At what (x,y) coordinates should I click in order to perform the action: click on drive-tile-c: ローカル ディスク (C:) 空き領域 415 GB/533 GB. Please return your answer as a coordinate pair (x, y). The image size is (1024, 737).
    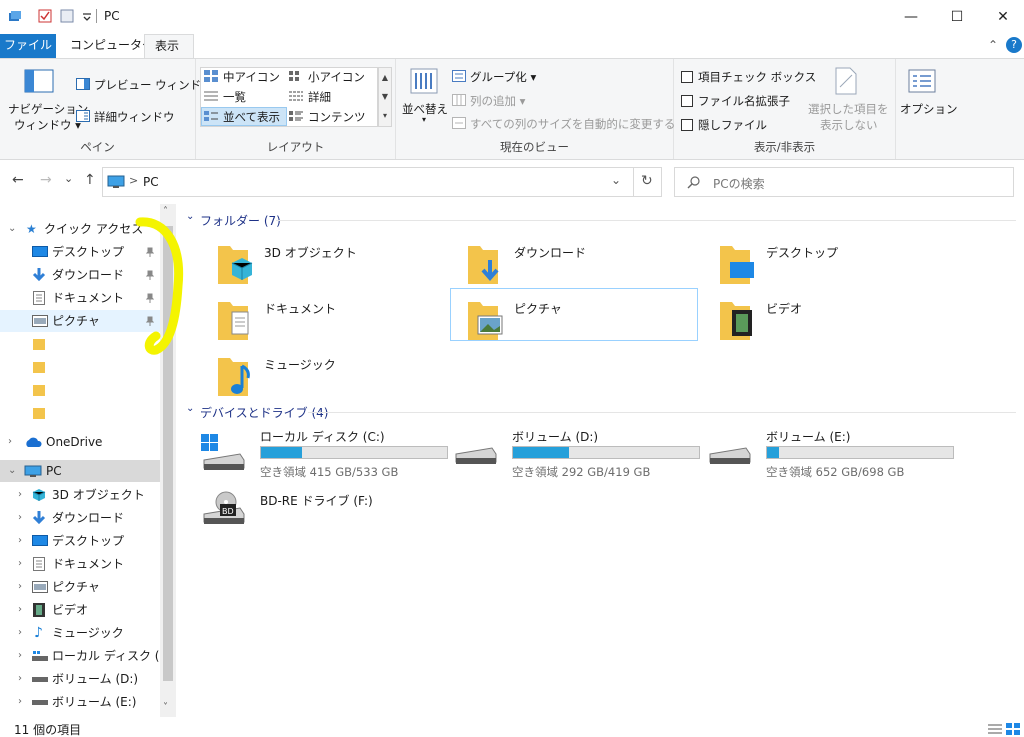
    Looking at the image, I should click on (325, 455).